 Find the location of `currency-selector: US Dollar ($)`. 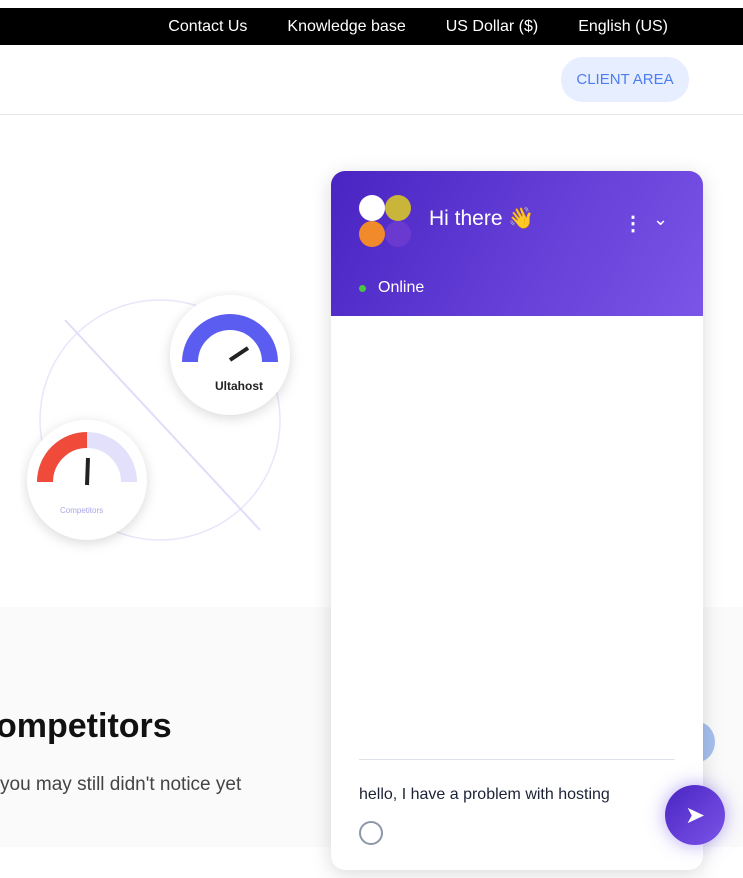

currency-selector: US Dollar ($) is located at coordinates (492, 27).